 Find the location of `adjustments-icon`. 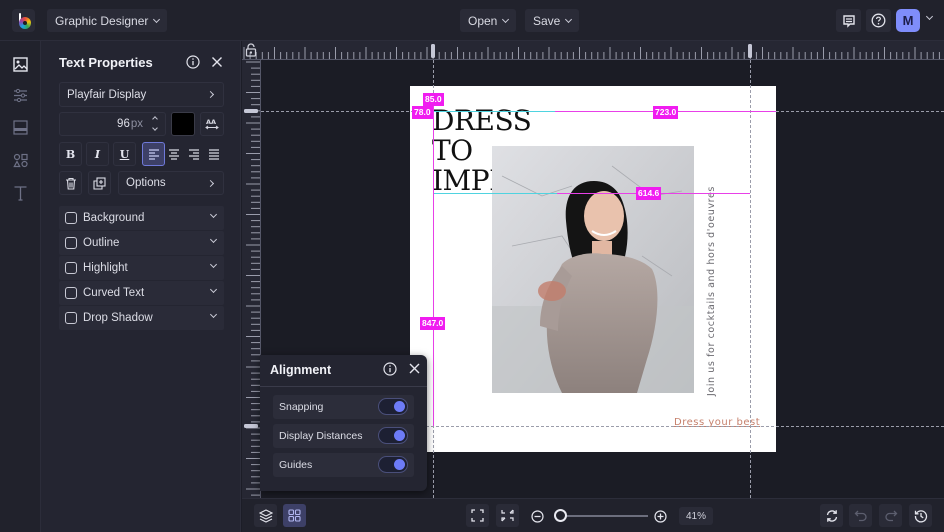

adjustments-icon is located at coordinates (20, 95).